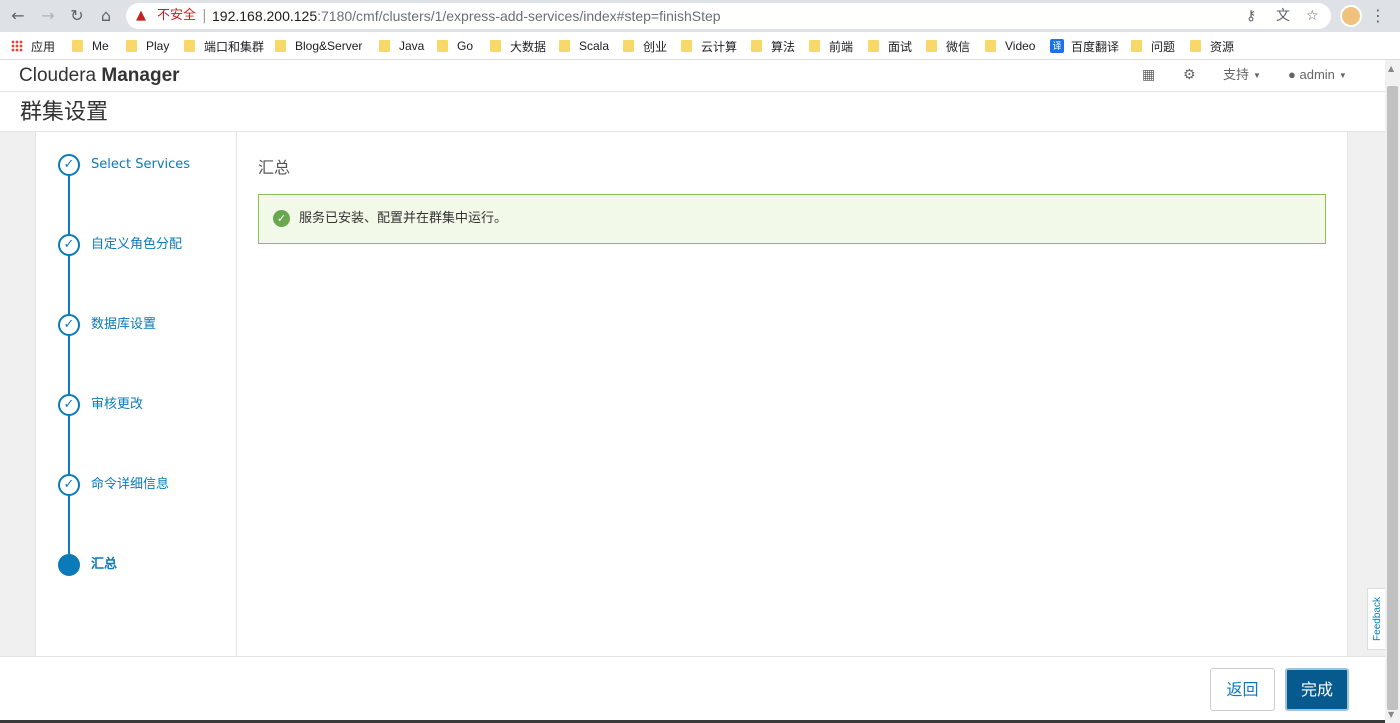  I want to click on warning-icon: ▲, so click(141, 15).